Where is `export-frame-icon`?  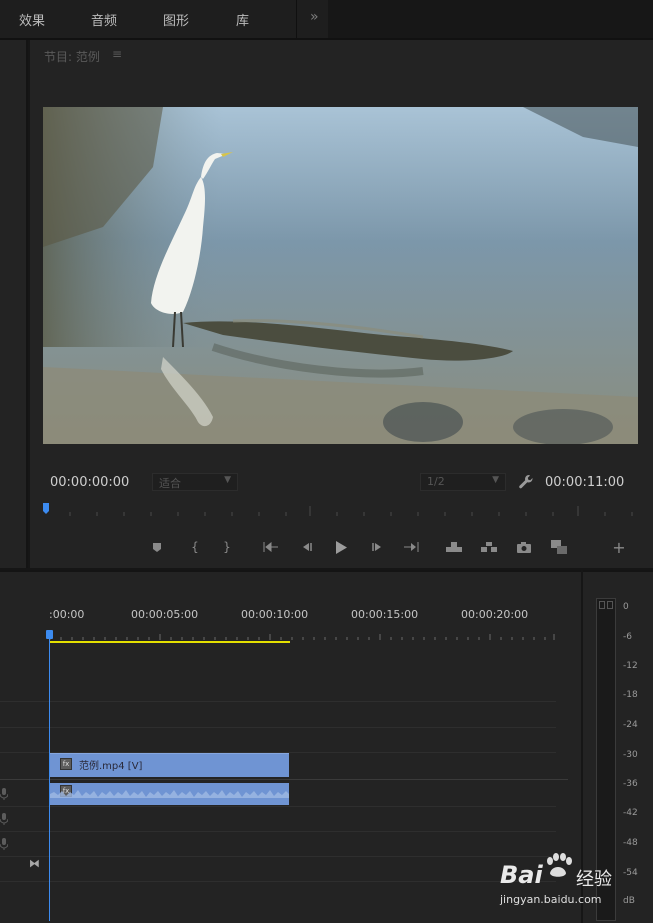
export-frame-icon is located at coordinates (524, 547).